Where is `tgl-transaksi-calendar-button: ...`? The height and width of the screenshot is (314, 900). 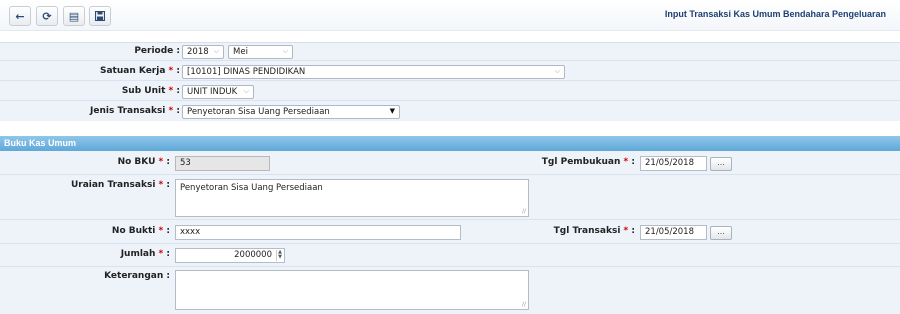
tgl-transaksi-calendar-button: ... is located at coordinates (721, 233).